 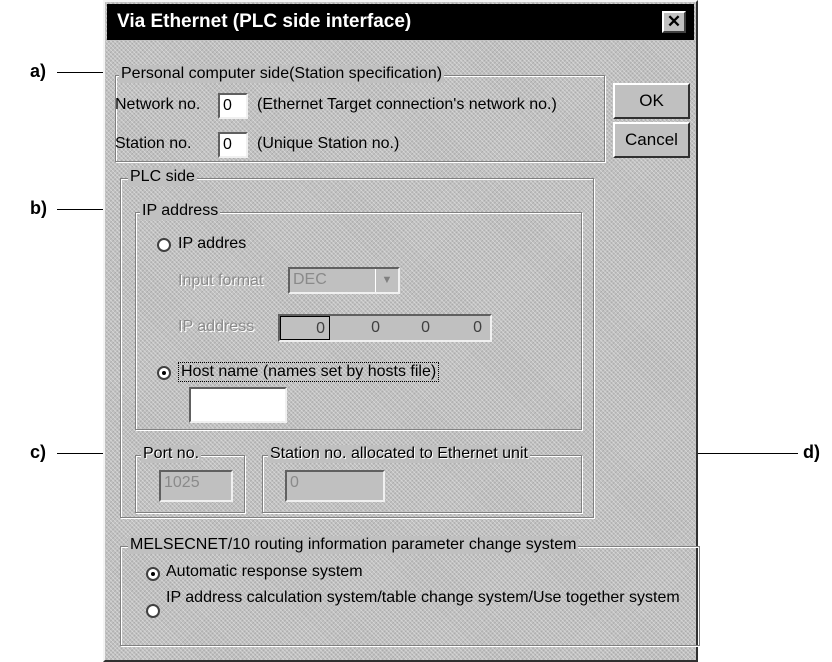 I want to click on ip-address-radio-label: IP addres, so click(x=212, y=243).